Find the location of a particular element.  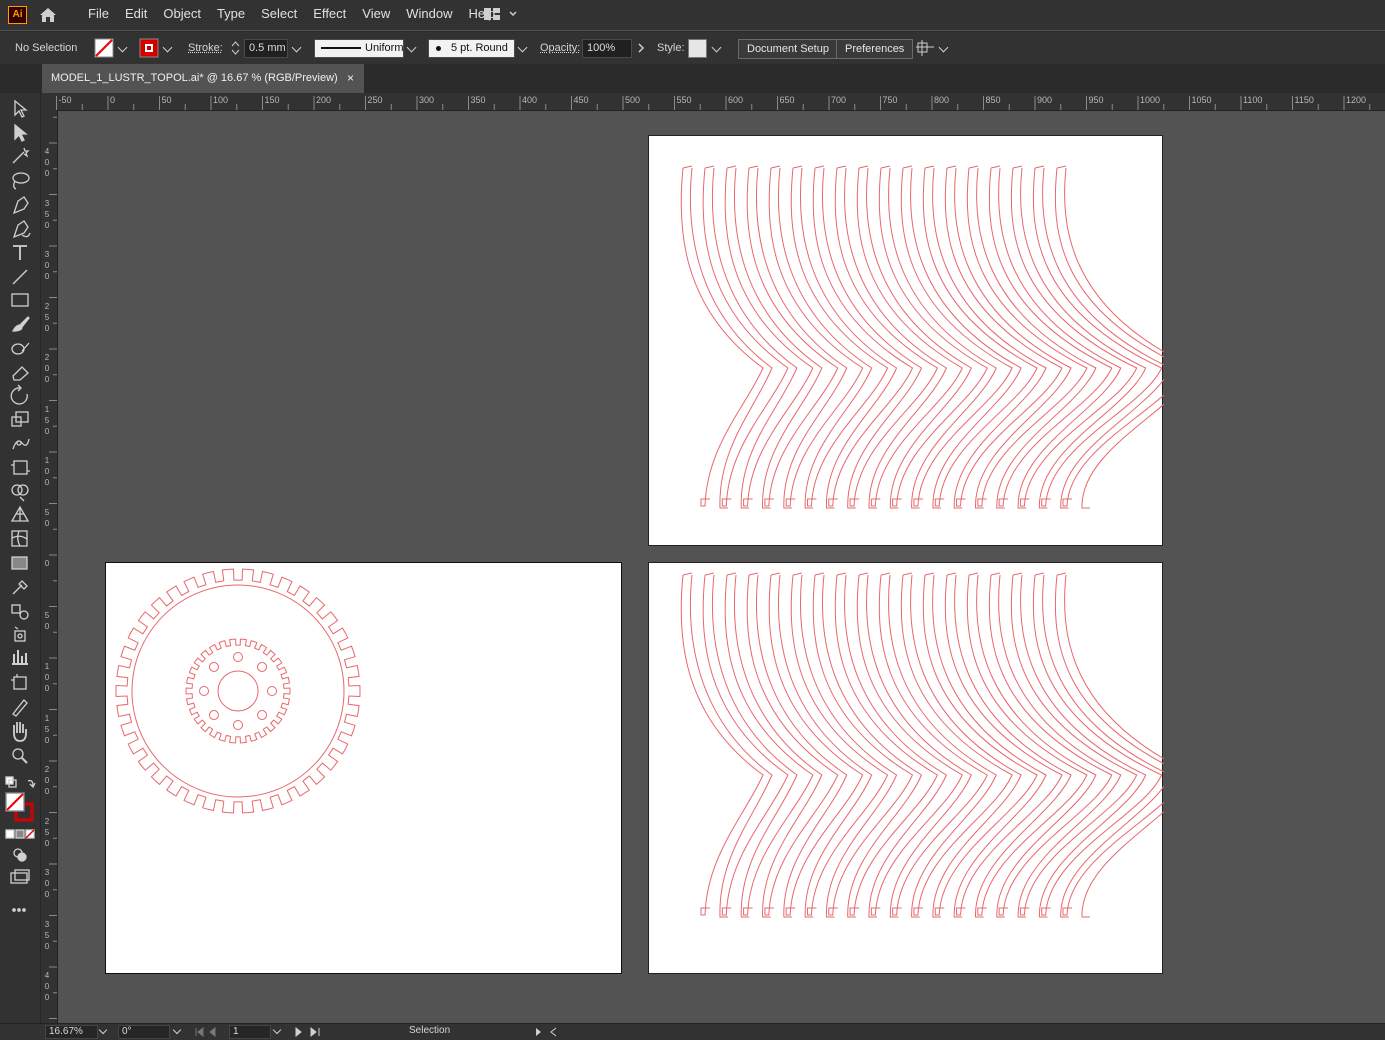

ruler-label: 200 is located at coordinates (47, 780).